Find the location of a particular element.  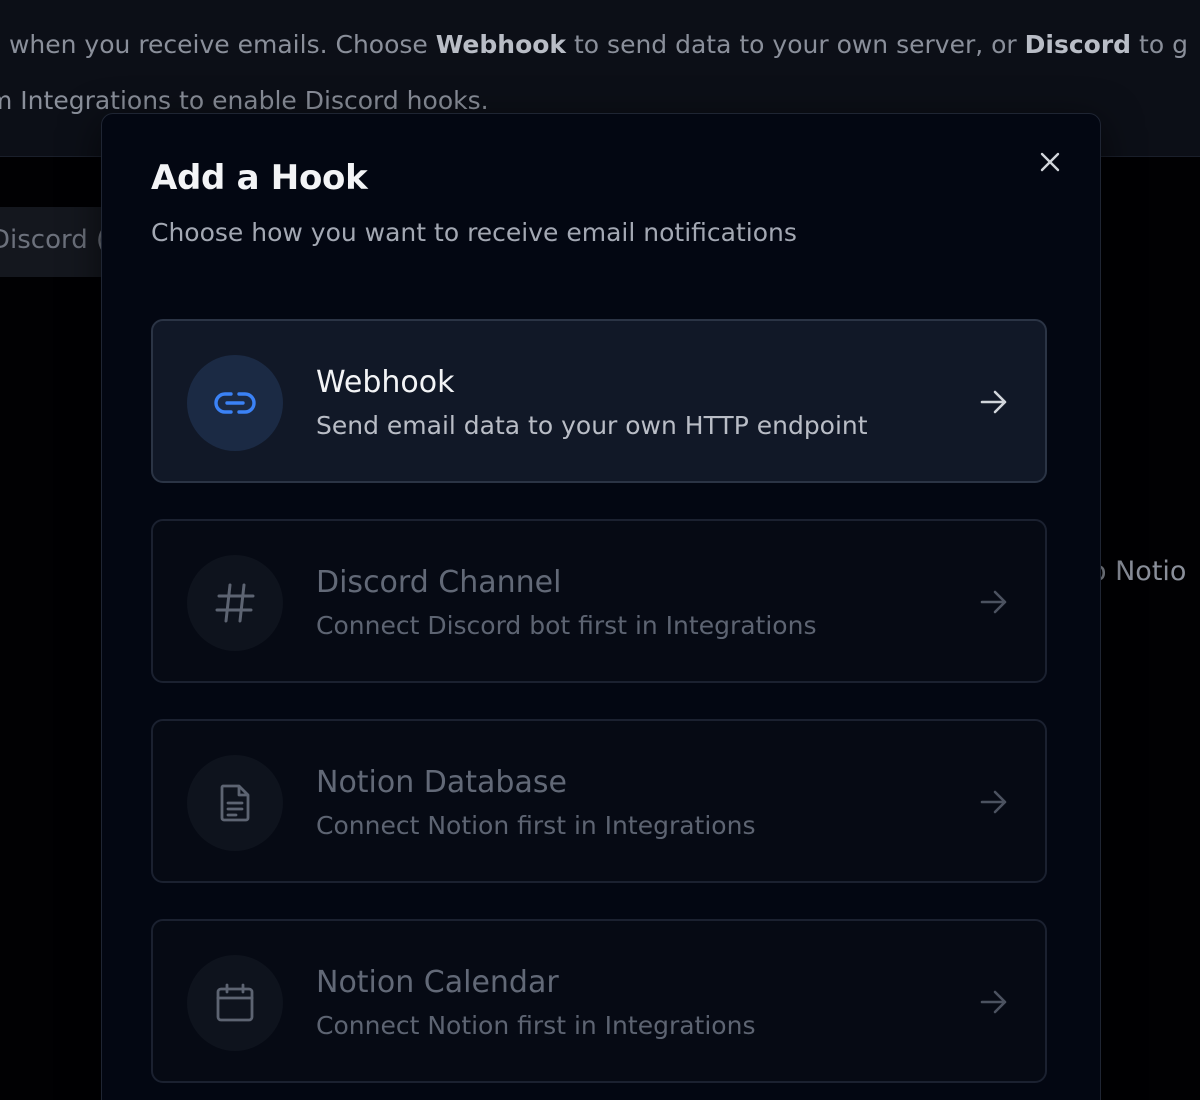

option-discord-icon-circle is located at coordinates (235, 603).